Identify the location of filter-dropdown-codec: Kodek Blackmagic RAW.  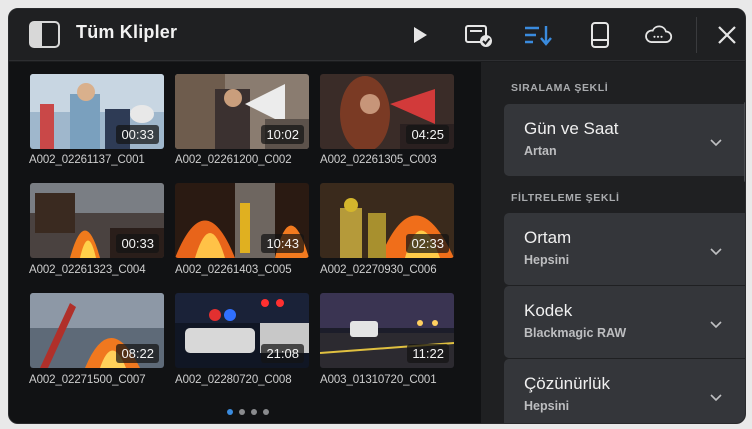
(624, 322).